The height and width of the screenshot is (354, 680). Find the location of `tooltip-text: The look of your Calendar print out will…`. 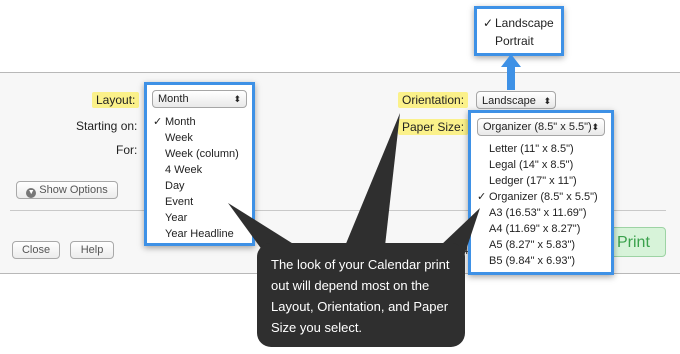

tooltip-text: The look of your Calendar print out will… is located at coordinates (360, 296).